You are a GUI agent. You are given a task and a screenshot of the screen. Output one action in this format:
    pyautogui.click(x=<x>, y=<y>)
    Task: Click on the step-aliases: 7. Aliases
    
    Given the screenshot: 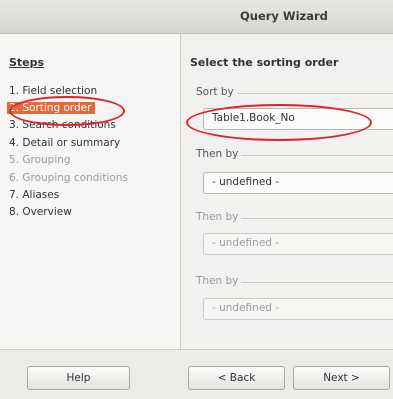 What is the action you would take?
    pyautogui.click(x=34, y=195)
    